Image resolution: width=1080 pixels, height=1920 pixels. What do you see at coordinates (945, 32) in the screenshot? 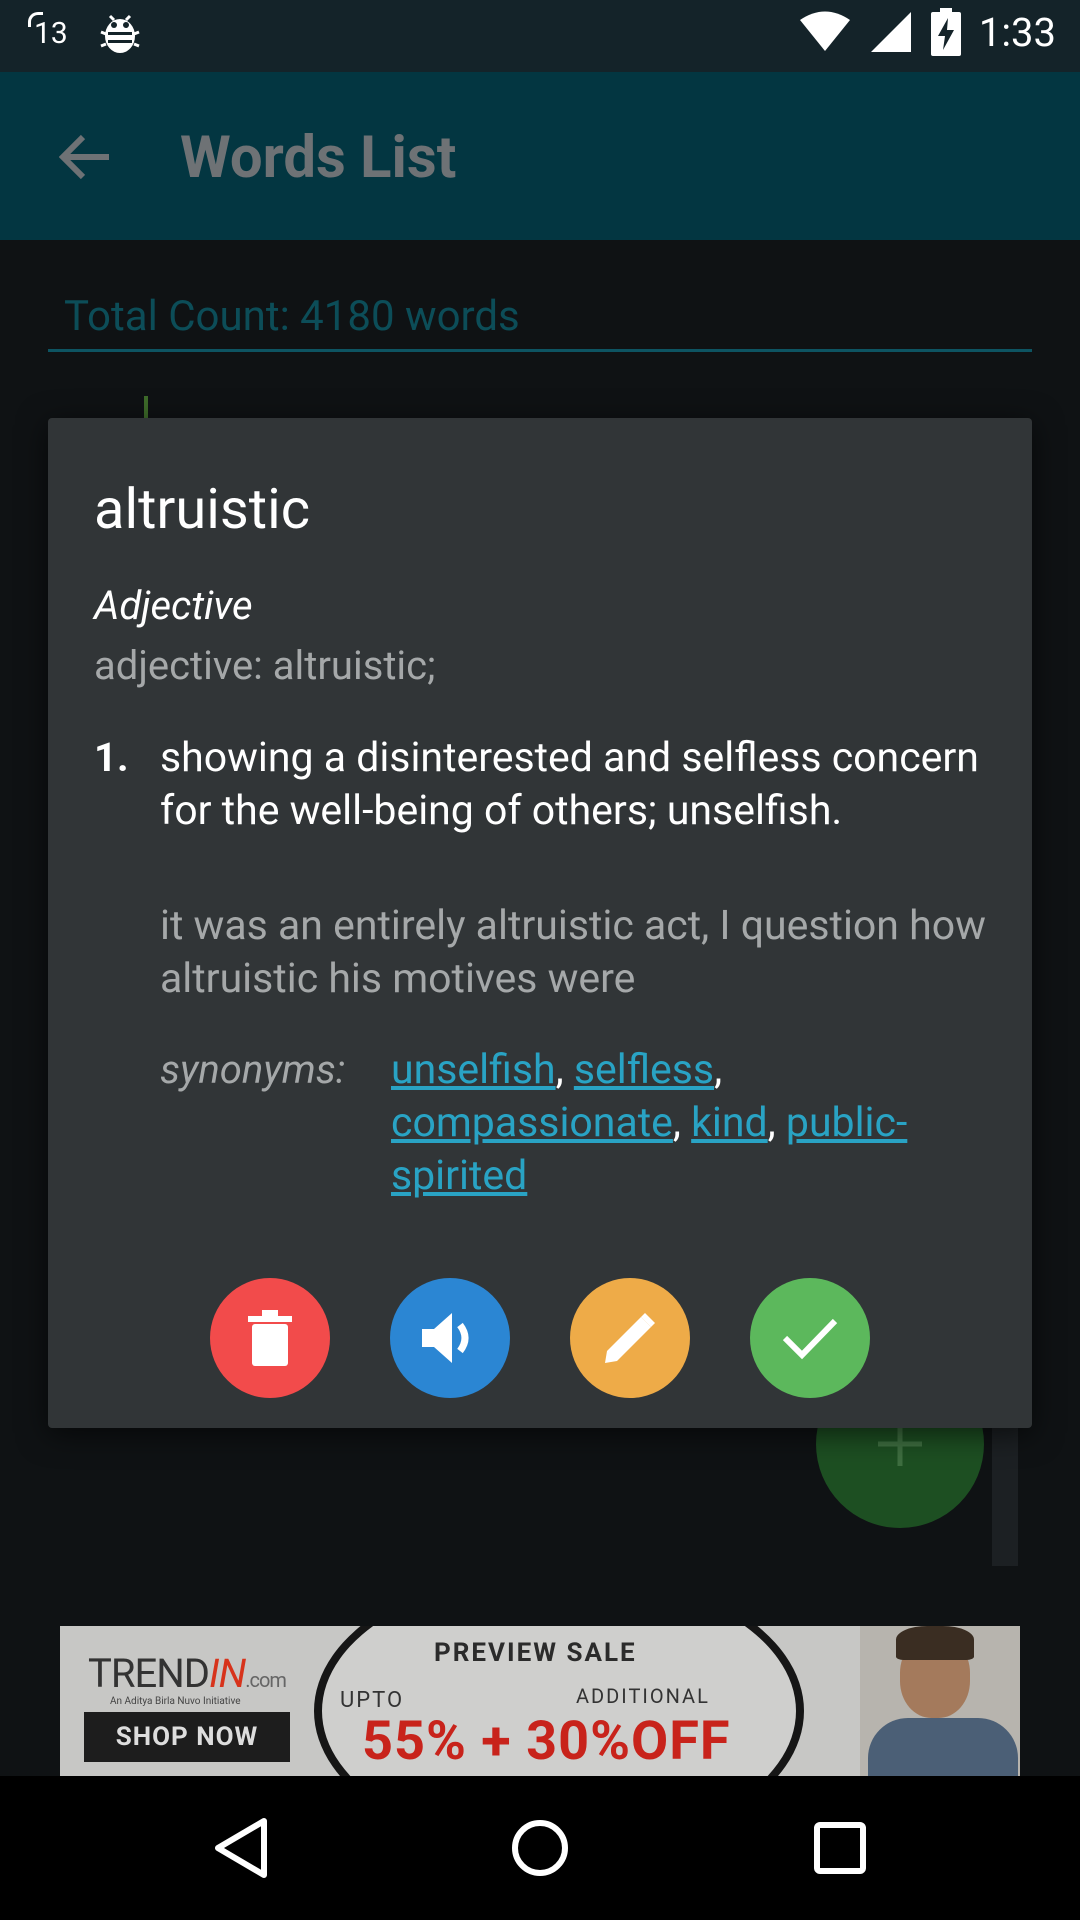
I see `battery-charging-icon` at bounding box center [945, 32].